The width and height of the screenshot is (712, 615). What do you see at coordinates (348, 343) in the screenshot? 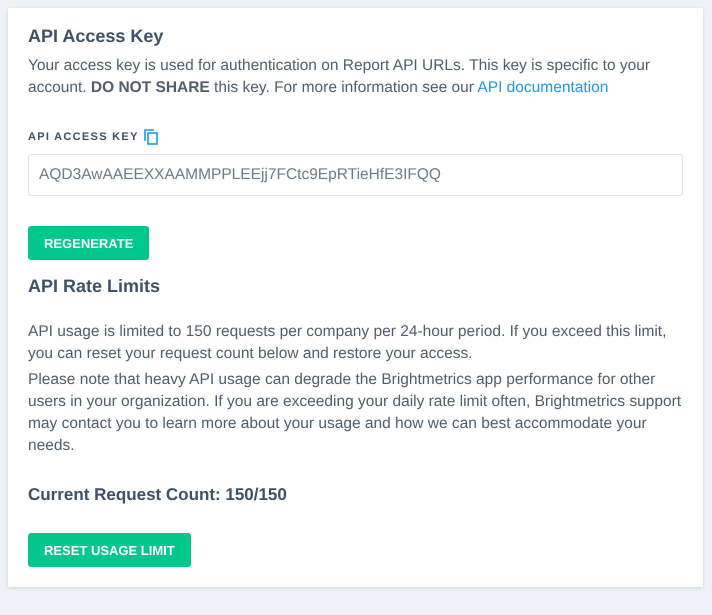
I see `paragraph-text: API usage is limited to 150 requests per company per 24-hour period. If you exceed this limit, you can reset your request count below and restore your access.` at bounding box center [348, 343].